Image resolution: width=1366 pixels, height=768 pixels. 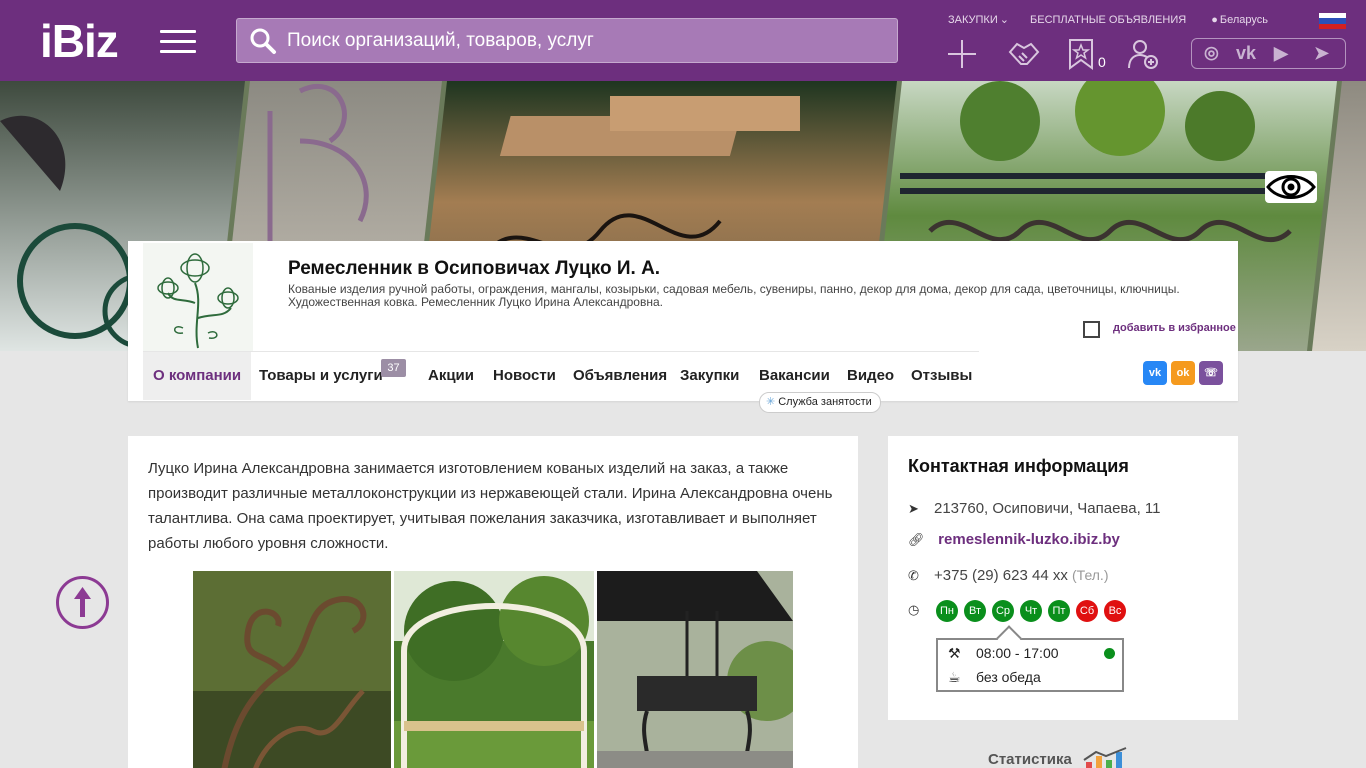 What do you see at coordinates (1268, 53) in the screenshot?
I see `social-links: ◎ vk ▶ ➤` at bounding box center [1268, 53].